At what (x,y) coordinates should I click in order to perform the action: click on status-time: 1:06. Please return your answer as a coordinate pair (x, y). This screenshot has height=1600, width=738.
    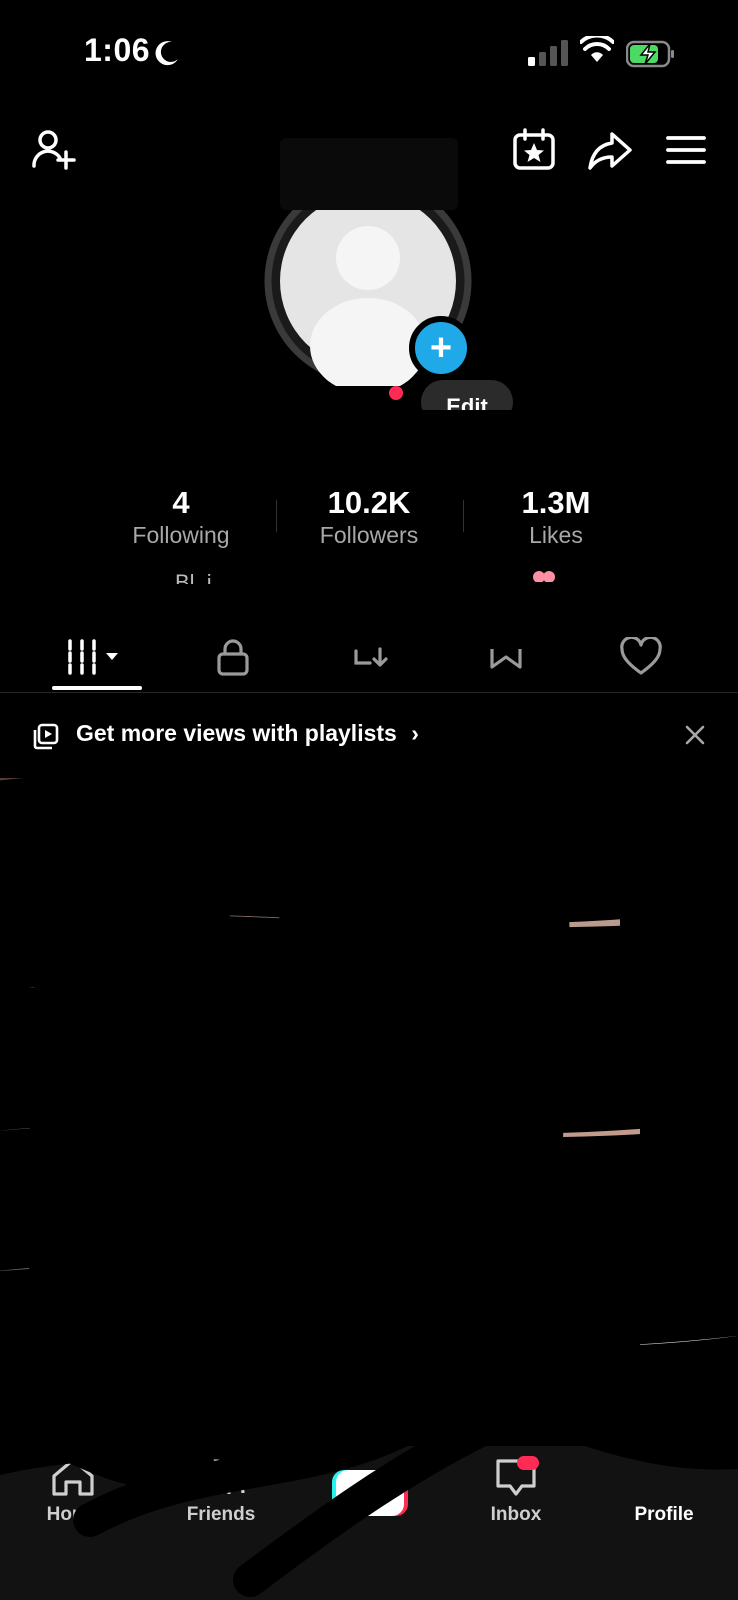
    Looking at the image, I should click on (117, 50).